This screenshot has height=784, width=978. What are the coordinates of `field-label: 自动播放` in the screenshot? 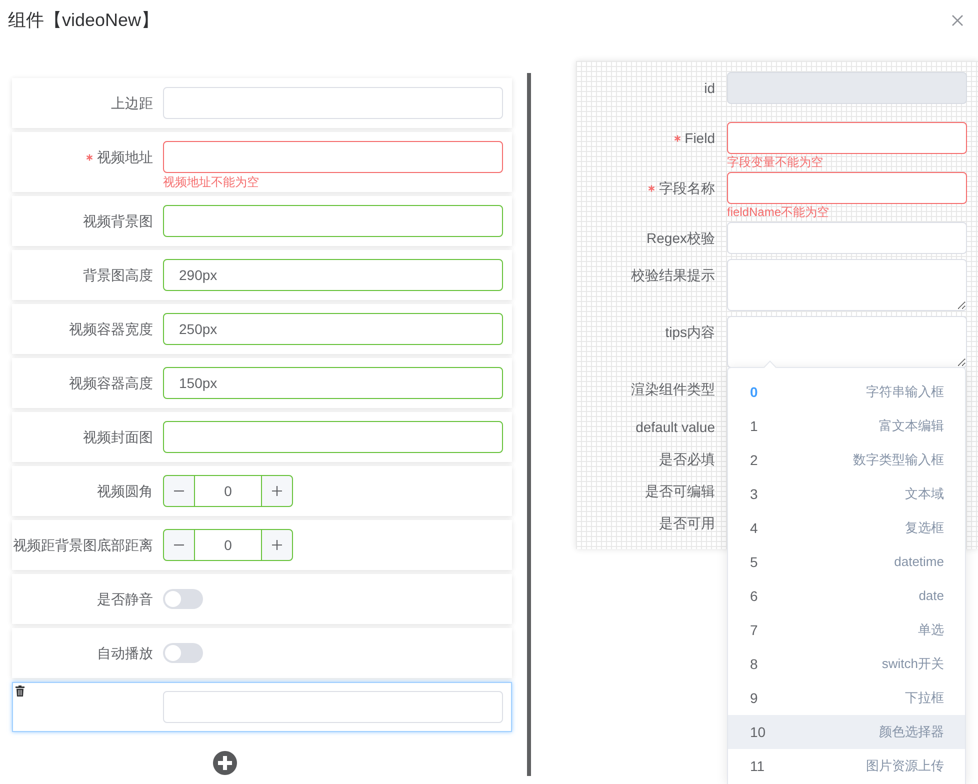 It's located at (125, 653).